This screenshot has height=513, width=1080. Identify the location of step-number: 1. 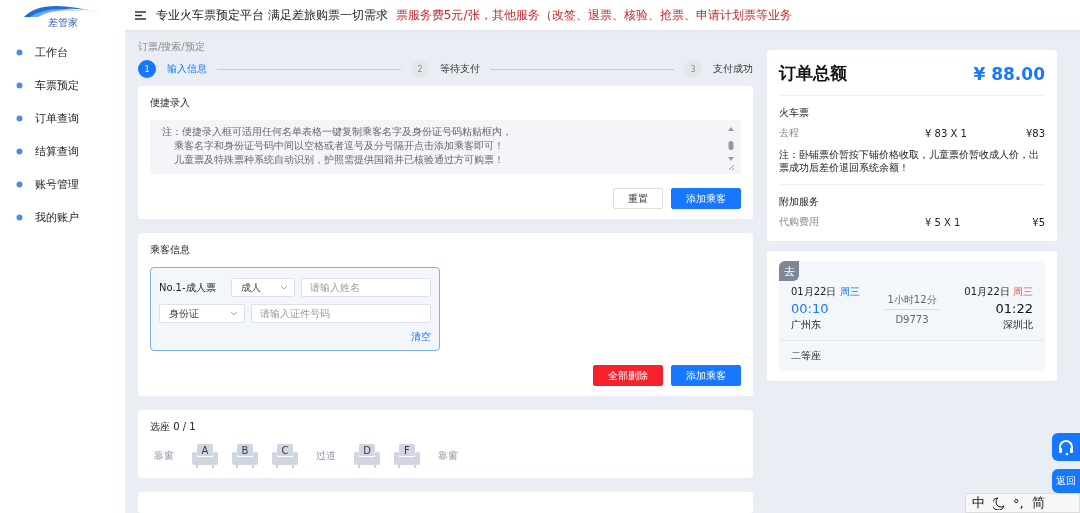
(147, 69).